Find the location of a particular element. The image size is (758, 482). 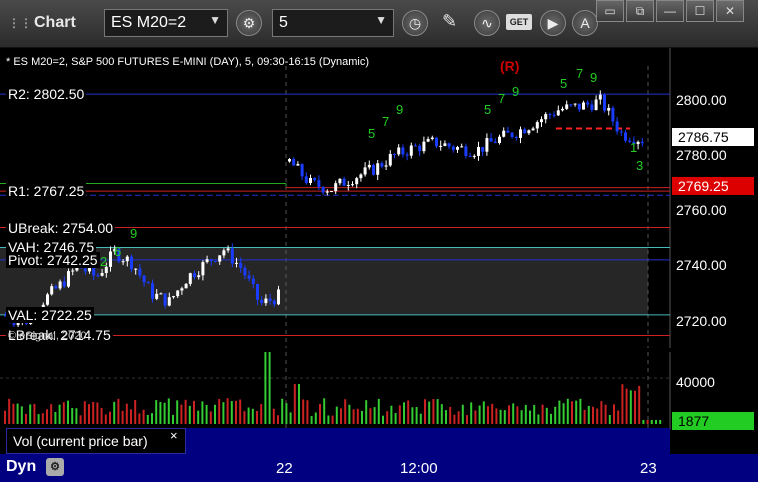

copyright: © eSignal, 2020 is located at coordinates (47, 336).